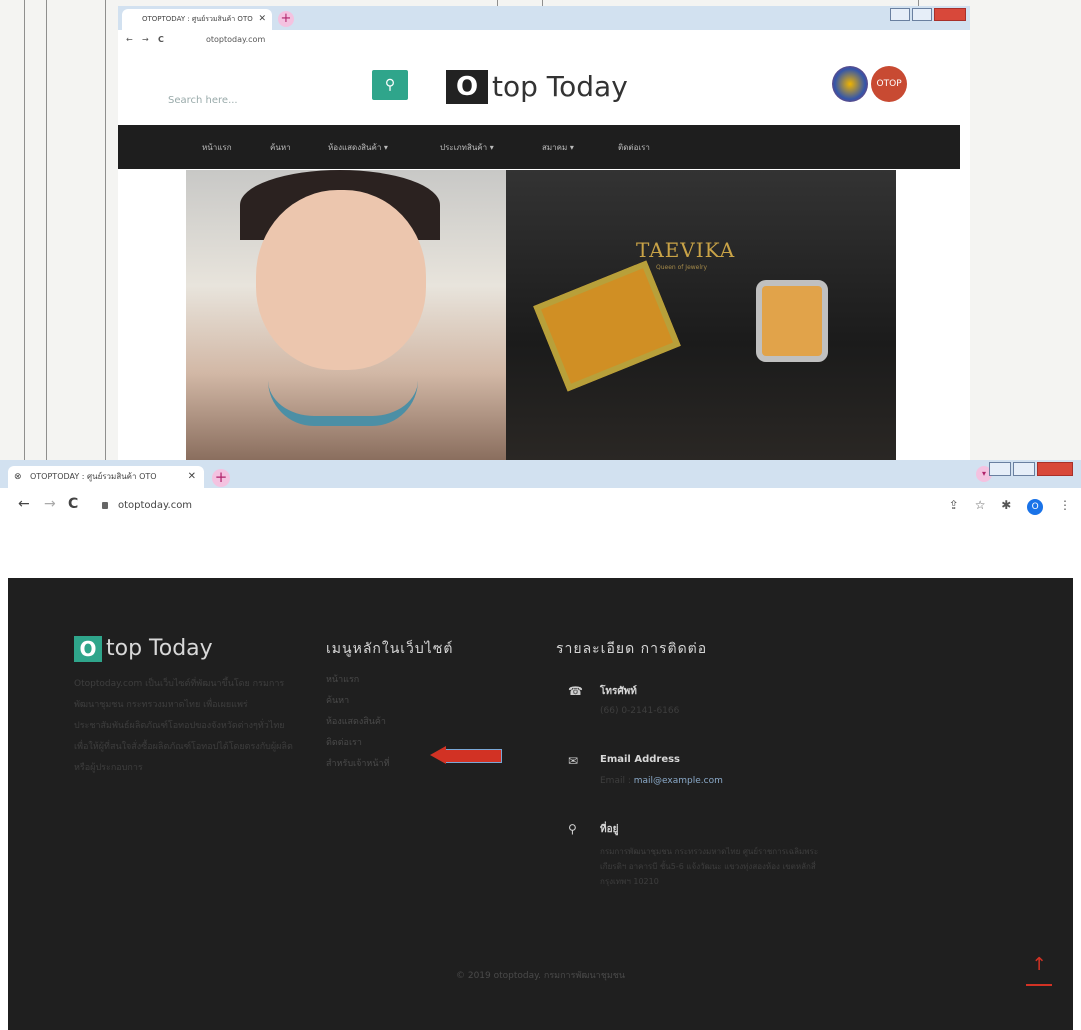 This screenshot has width=1081, height=1030. I want to click on logo-letter: O, so click(467, 87).